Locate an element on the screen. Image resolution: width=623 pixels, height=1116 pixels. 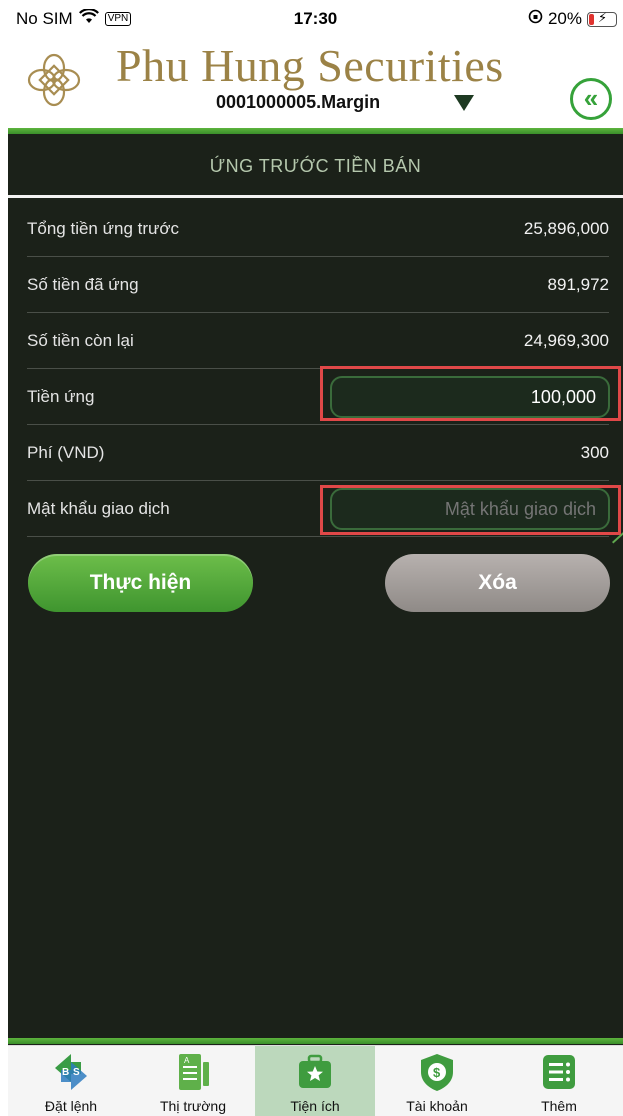
brand-name: Phu Hung Securities is located at coordinates (310, 65).